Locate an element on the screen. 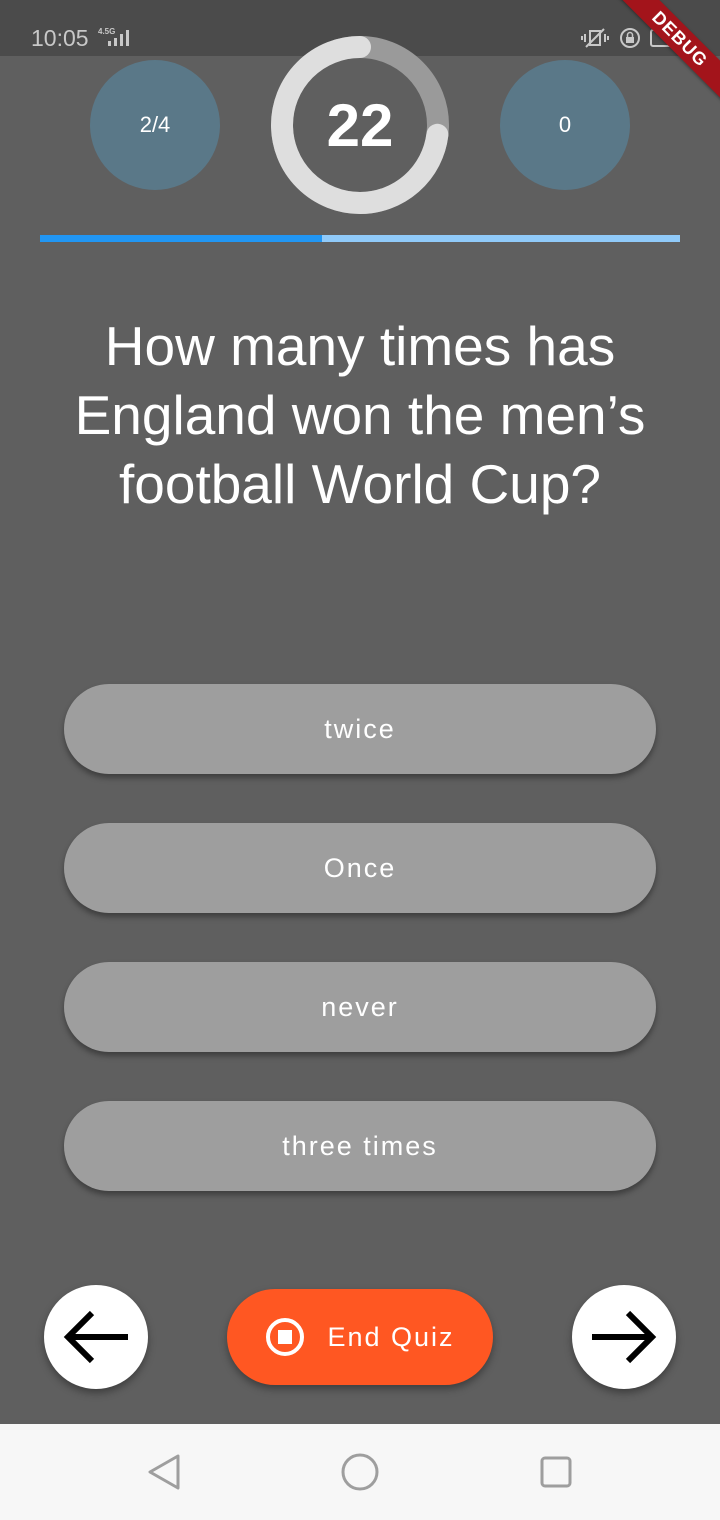 The height and width of the screenshot is (1520, 720). question-counter: 2/4 is located at coordinates (155, 125).